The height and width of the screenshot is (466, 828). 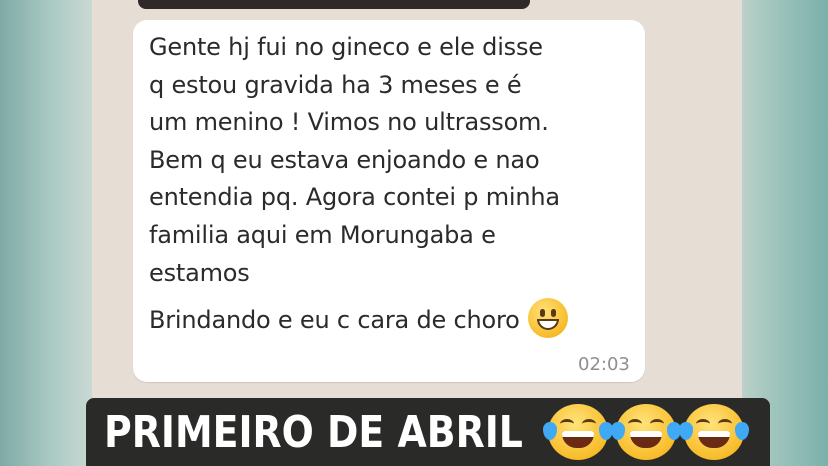 I want to click on message-line: Brindando e eu c cara de choro, so click(x=334, y=320).